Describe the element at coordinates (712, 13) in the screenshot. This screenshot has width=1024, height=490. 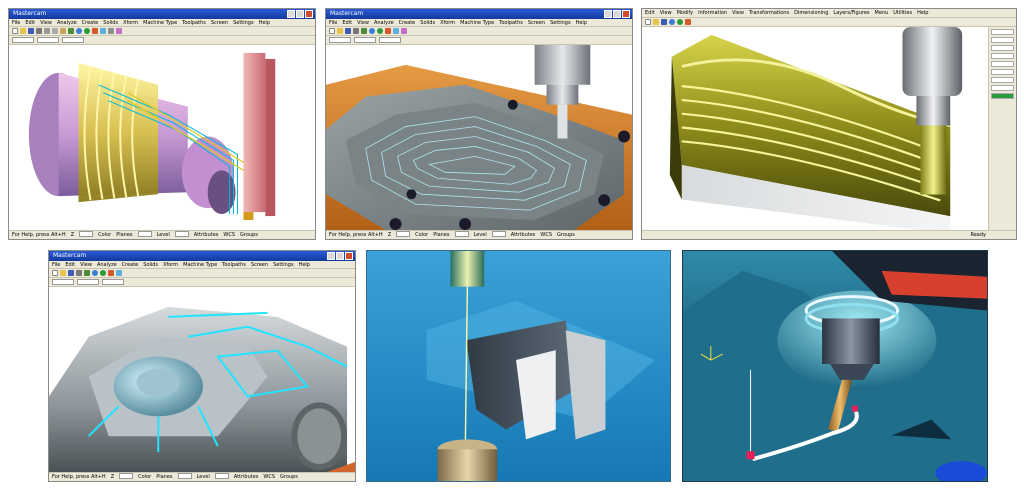
I see `menu-information: Information` at that location.